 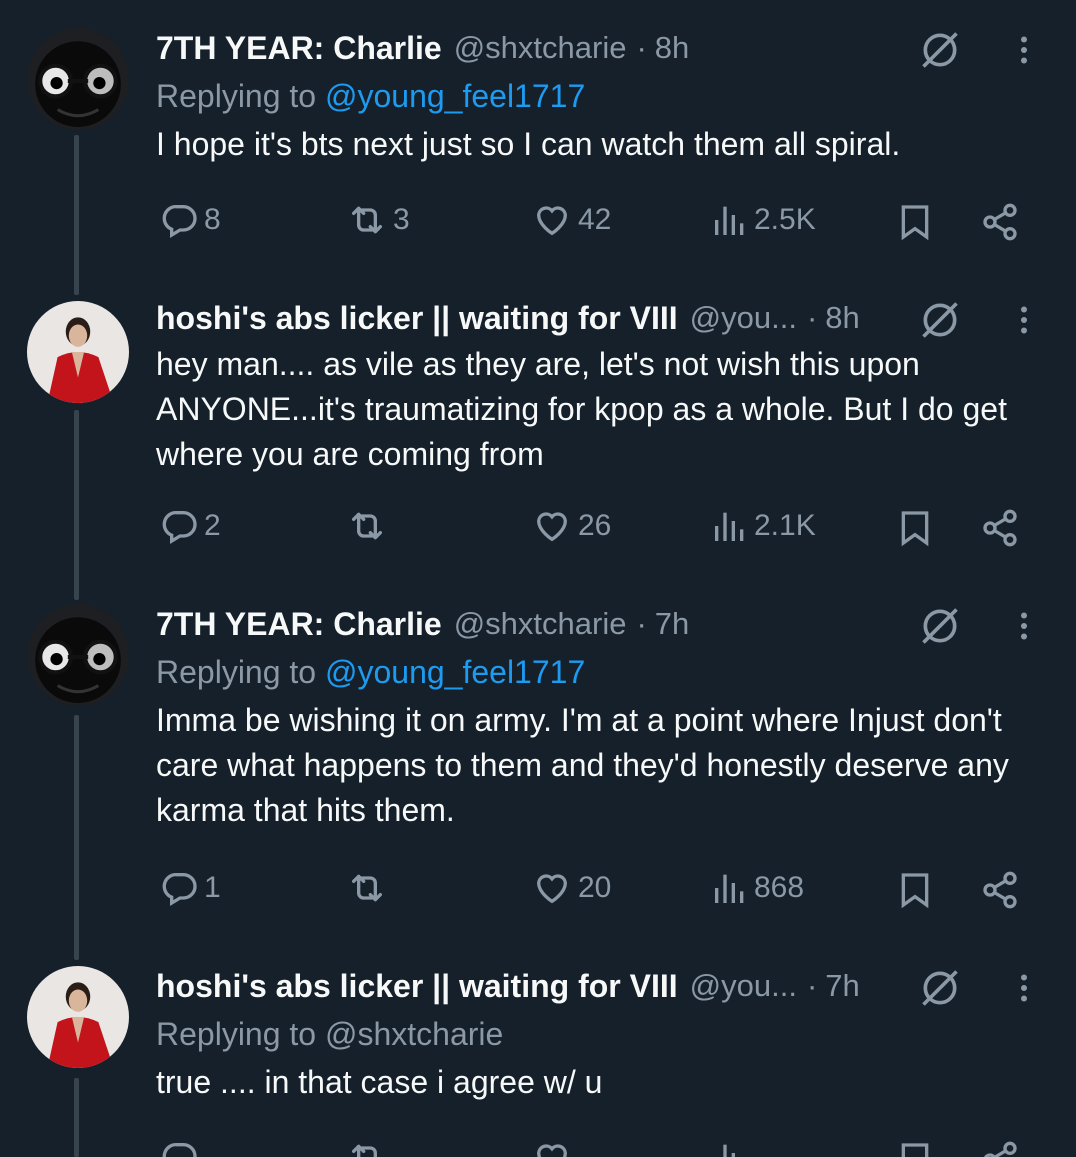 I want to click on views-button: 868, so click(x=757, y=888).